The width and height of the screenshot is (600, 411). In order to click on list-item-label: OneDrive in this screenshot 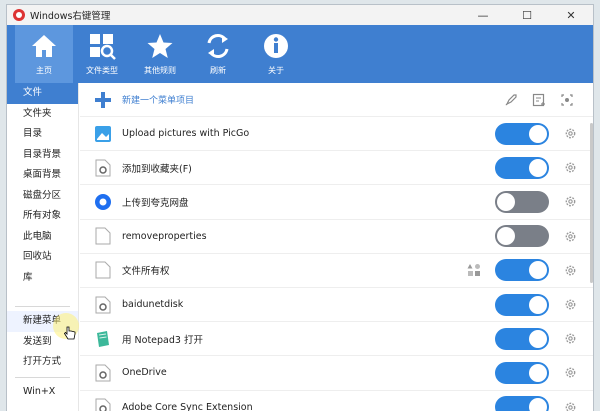, I will do `click(144, 373)`.